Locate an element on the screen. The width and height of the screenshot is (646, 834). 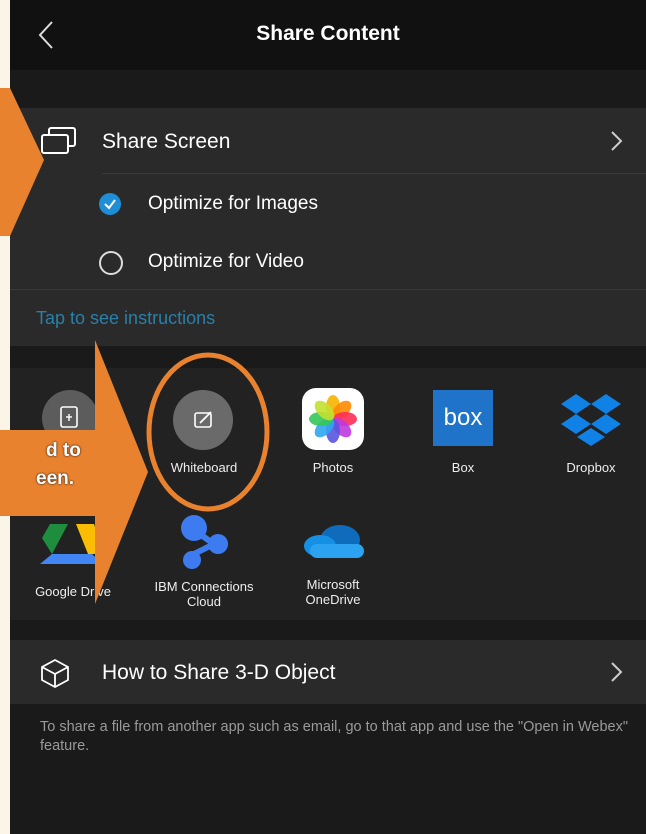
annotation-text-line1: d to is located at coordinates (63, 450).